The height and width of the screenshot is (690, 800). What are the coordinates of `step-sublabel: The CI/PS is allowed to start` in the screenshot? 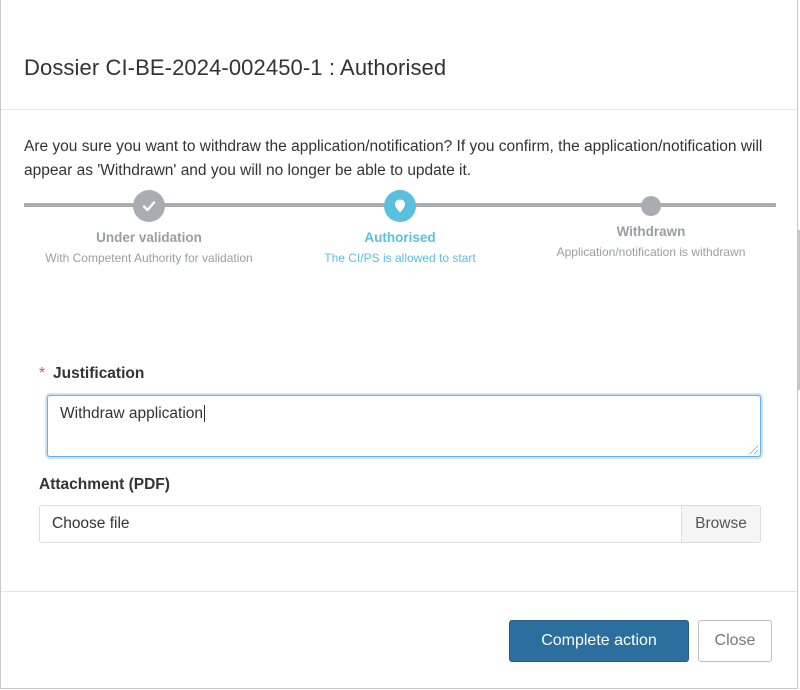 It's located at (400, 258).